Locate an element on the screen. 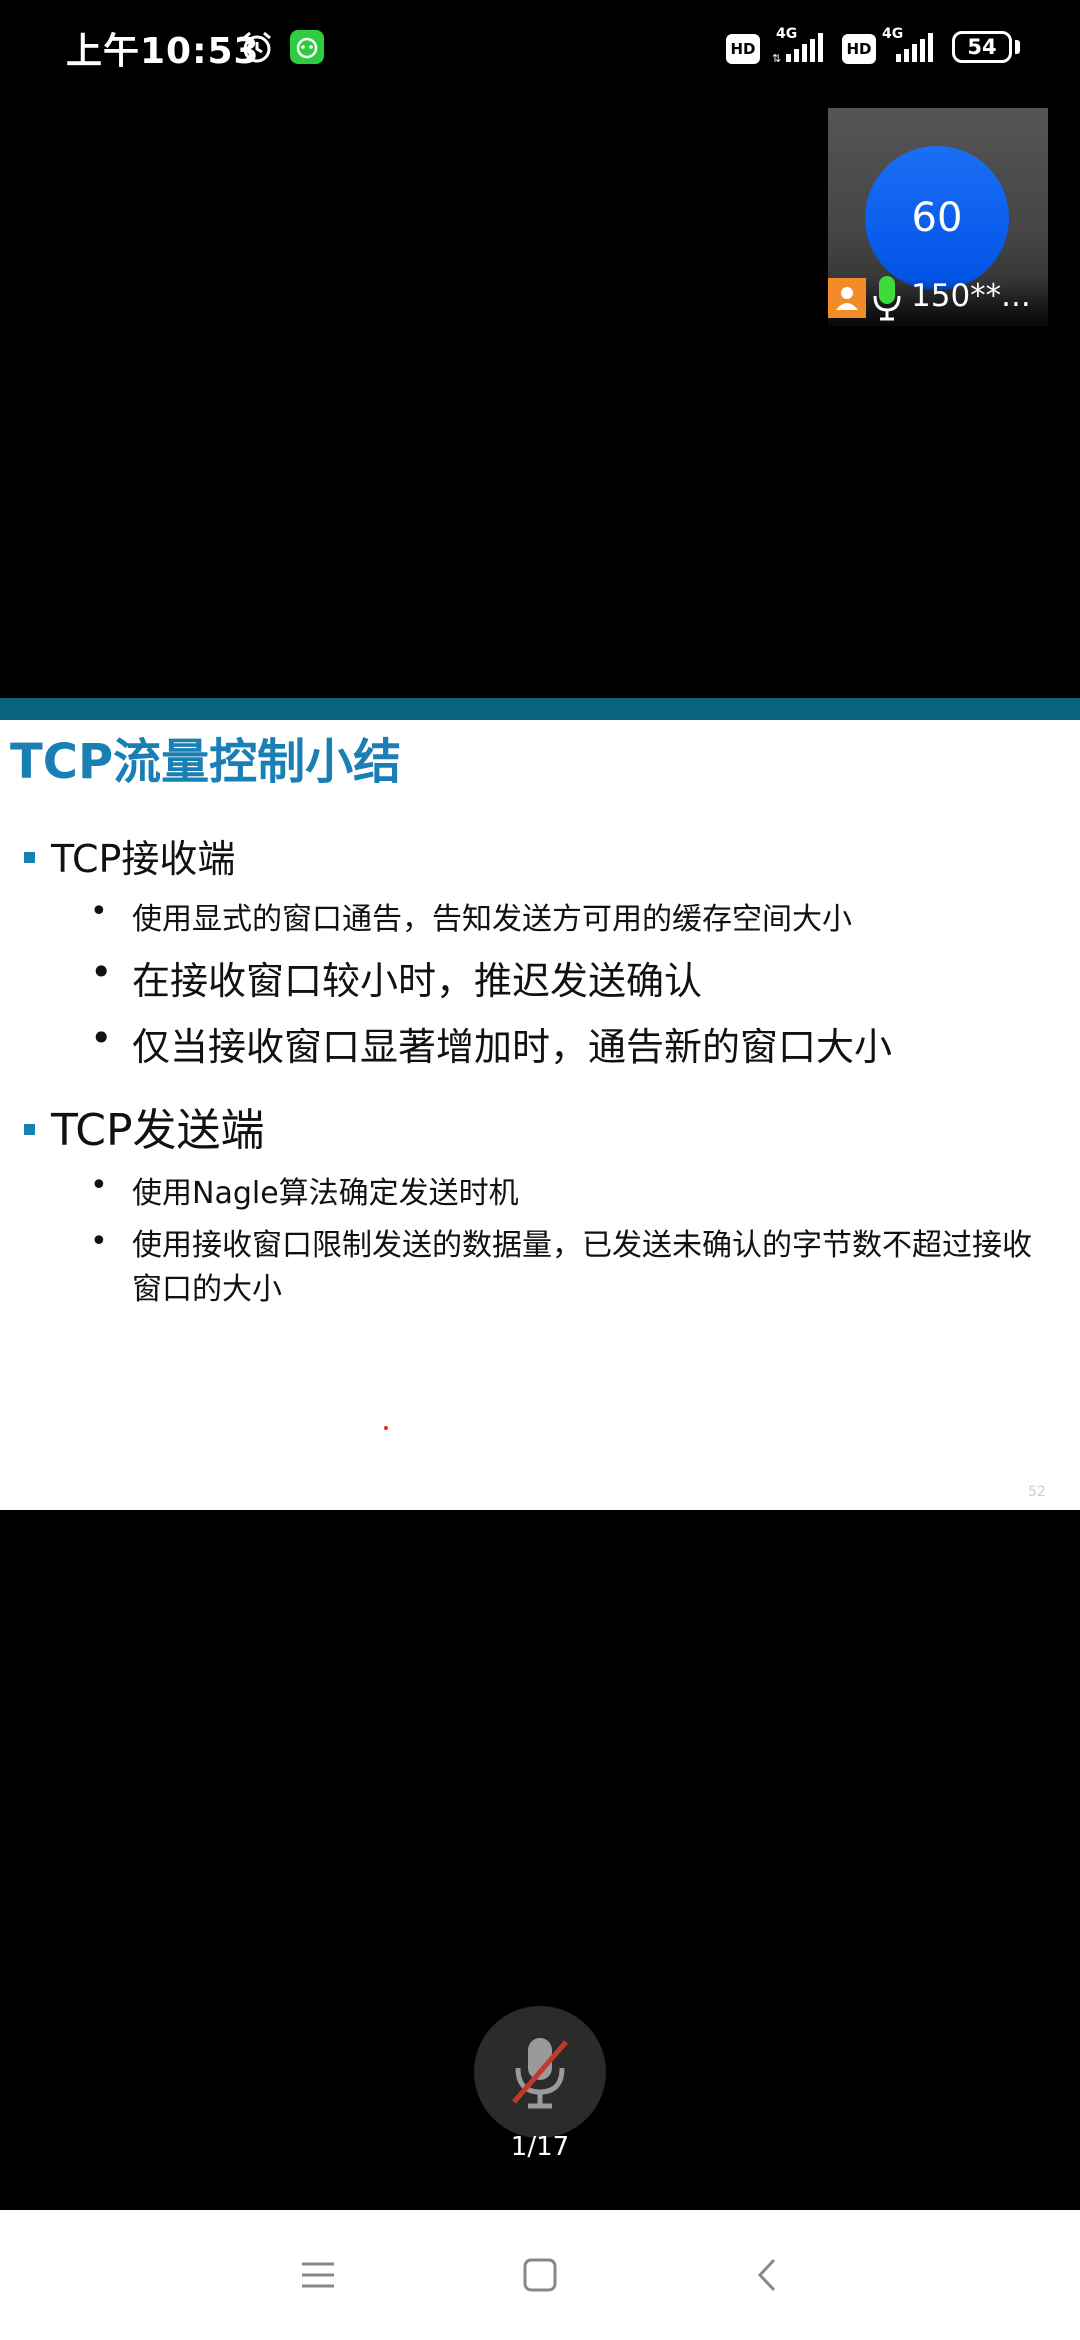  home-icon is located at coordinates (540, 2275).